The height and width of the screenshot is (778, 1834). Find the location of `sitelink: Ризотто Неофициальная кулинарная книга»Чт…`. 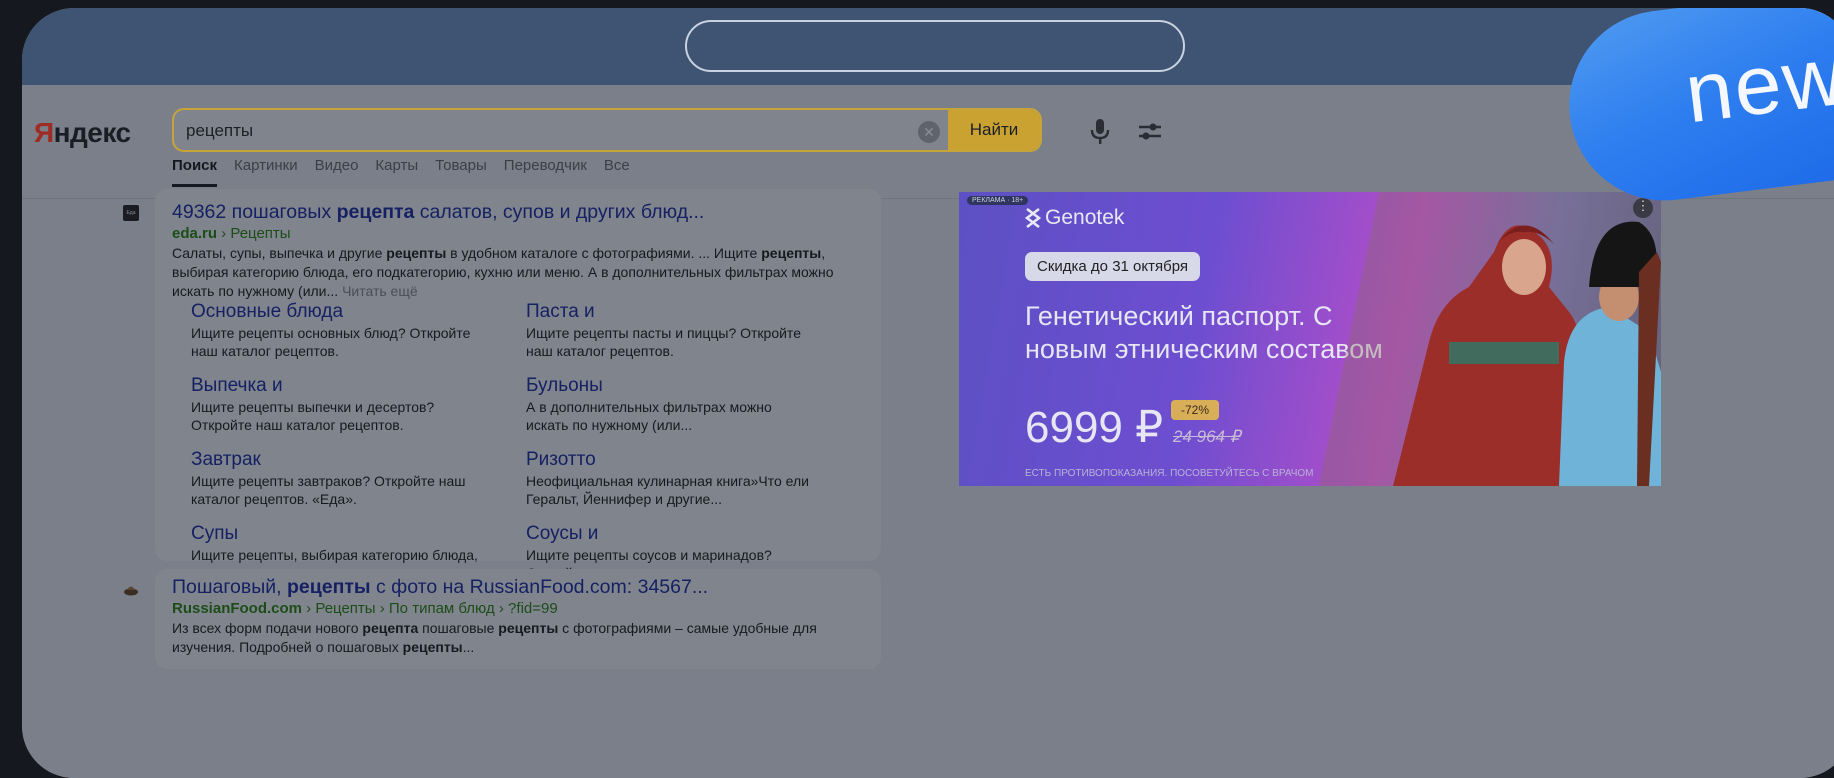

sitelink: Ризотто Неофициальная кулинарная книга»Чт… is located at coordinates (671, 478).